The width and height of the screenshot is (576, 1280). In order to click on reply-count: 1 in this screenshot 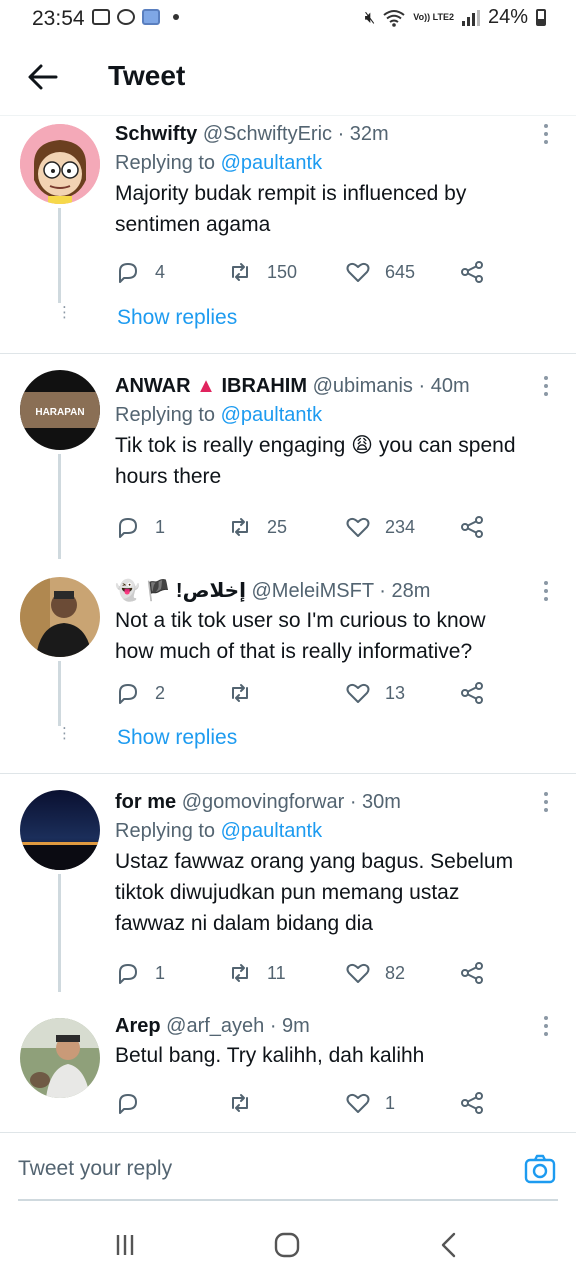, I will do `click(160, 526)`.